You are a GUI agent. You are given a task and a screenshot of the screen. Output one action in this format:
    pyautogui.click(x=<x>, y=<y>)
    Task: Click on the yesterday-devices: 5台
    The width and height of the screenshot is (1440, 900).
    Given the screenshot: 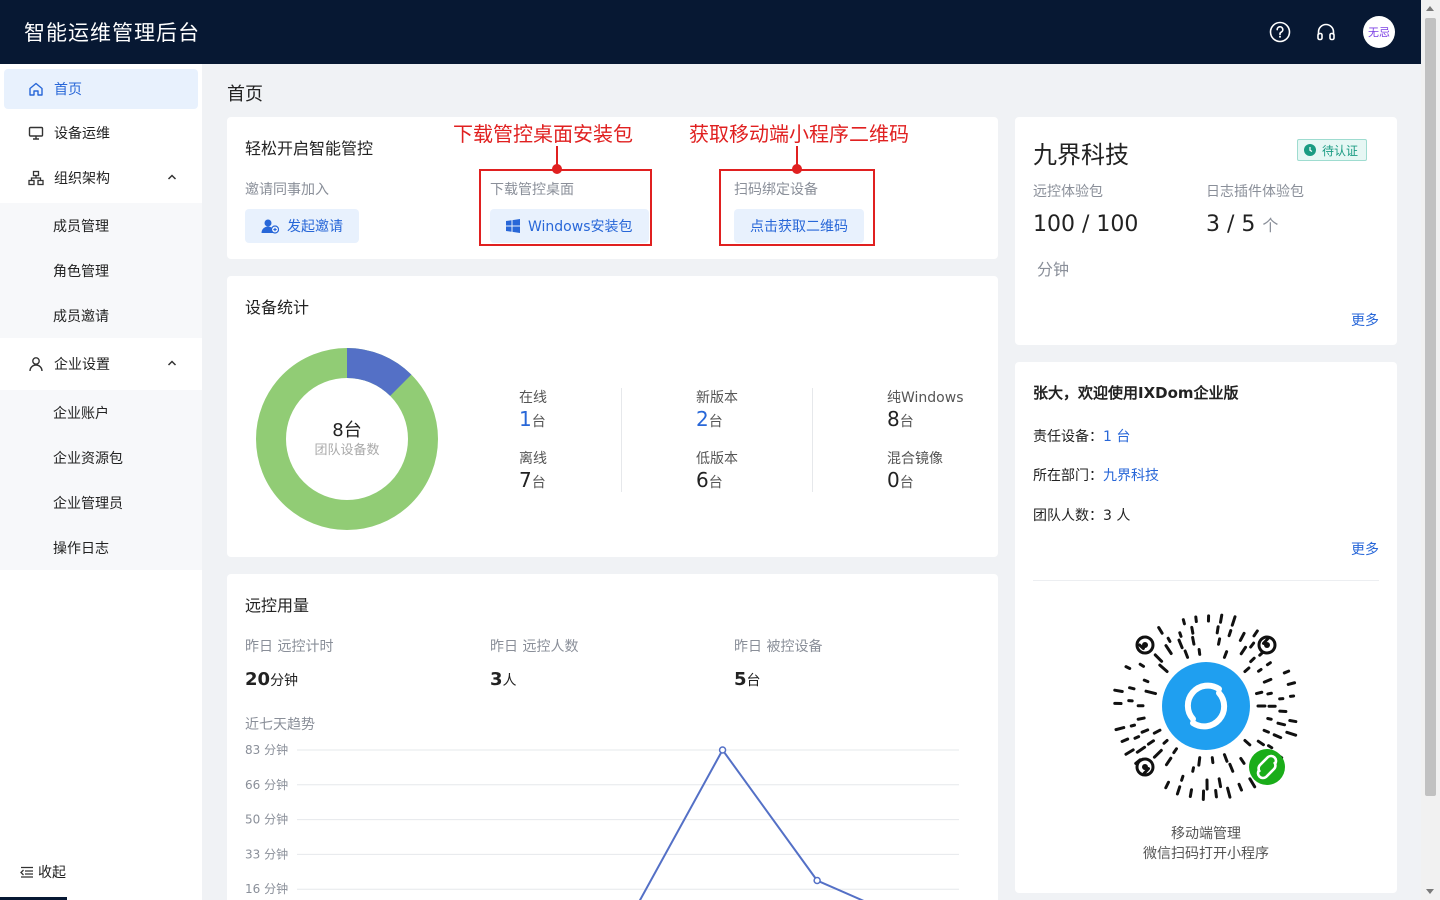 What is the action you would take?
    pyautogui.click(x=747, y=679)
    